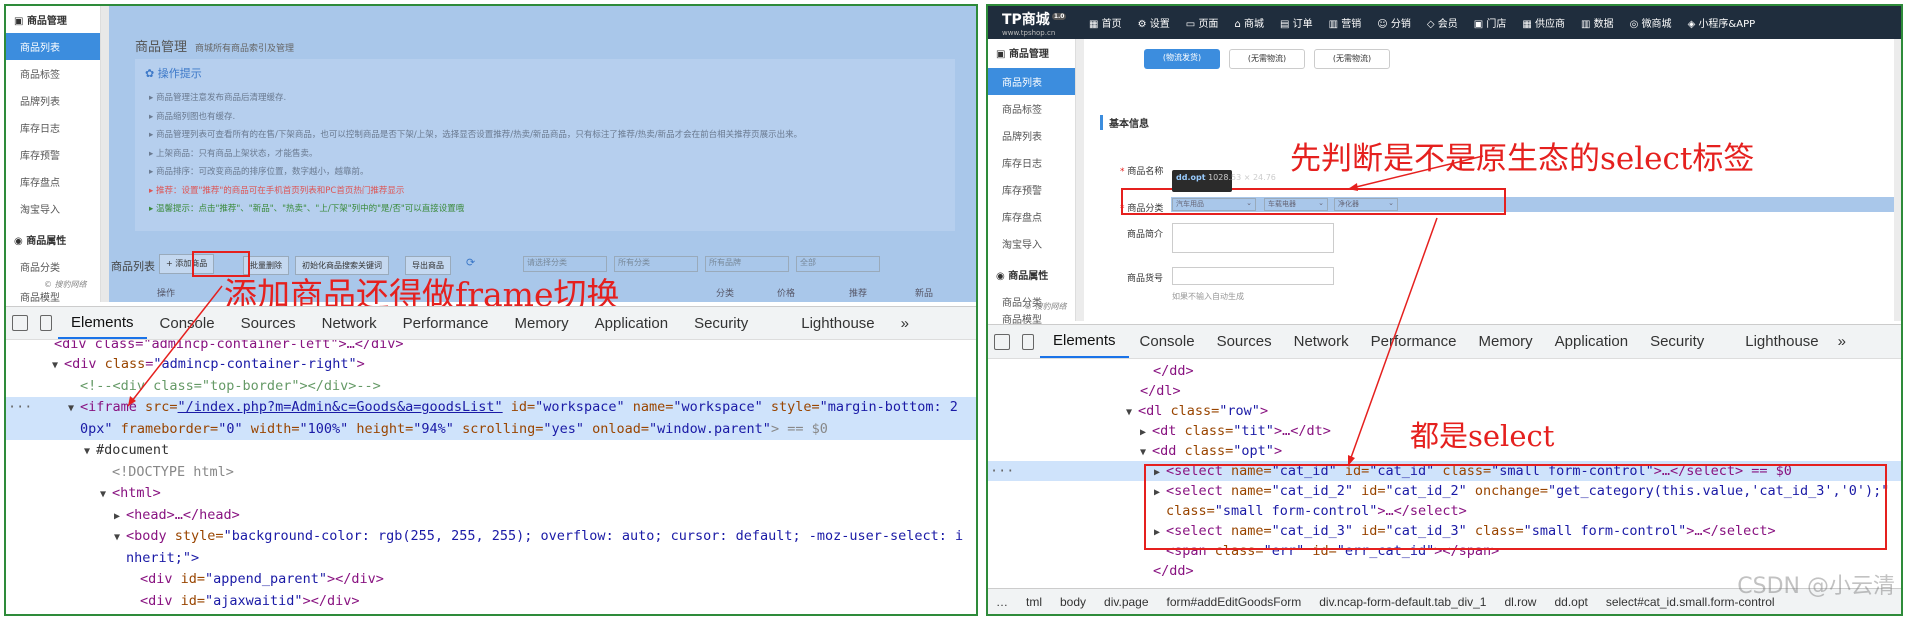  What do you see at coordinates (1415, 311) in the screenshot?
I see `annotation-arrows-right` at bounding box center [1415, 311].